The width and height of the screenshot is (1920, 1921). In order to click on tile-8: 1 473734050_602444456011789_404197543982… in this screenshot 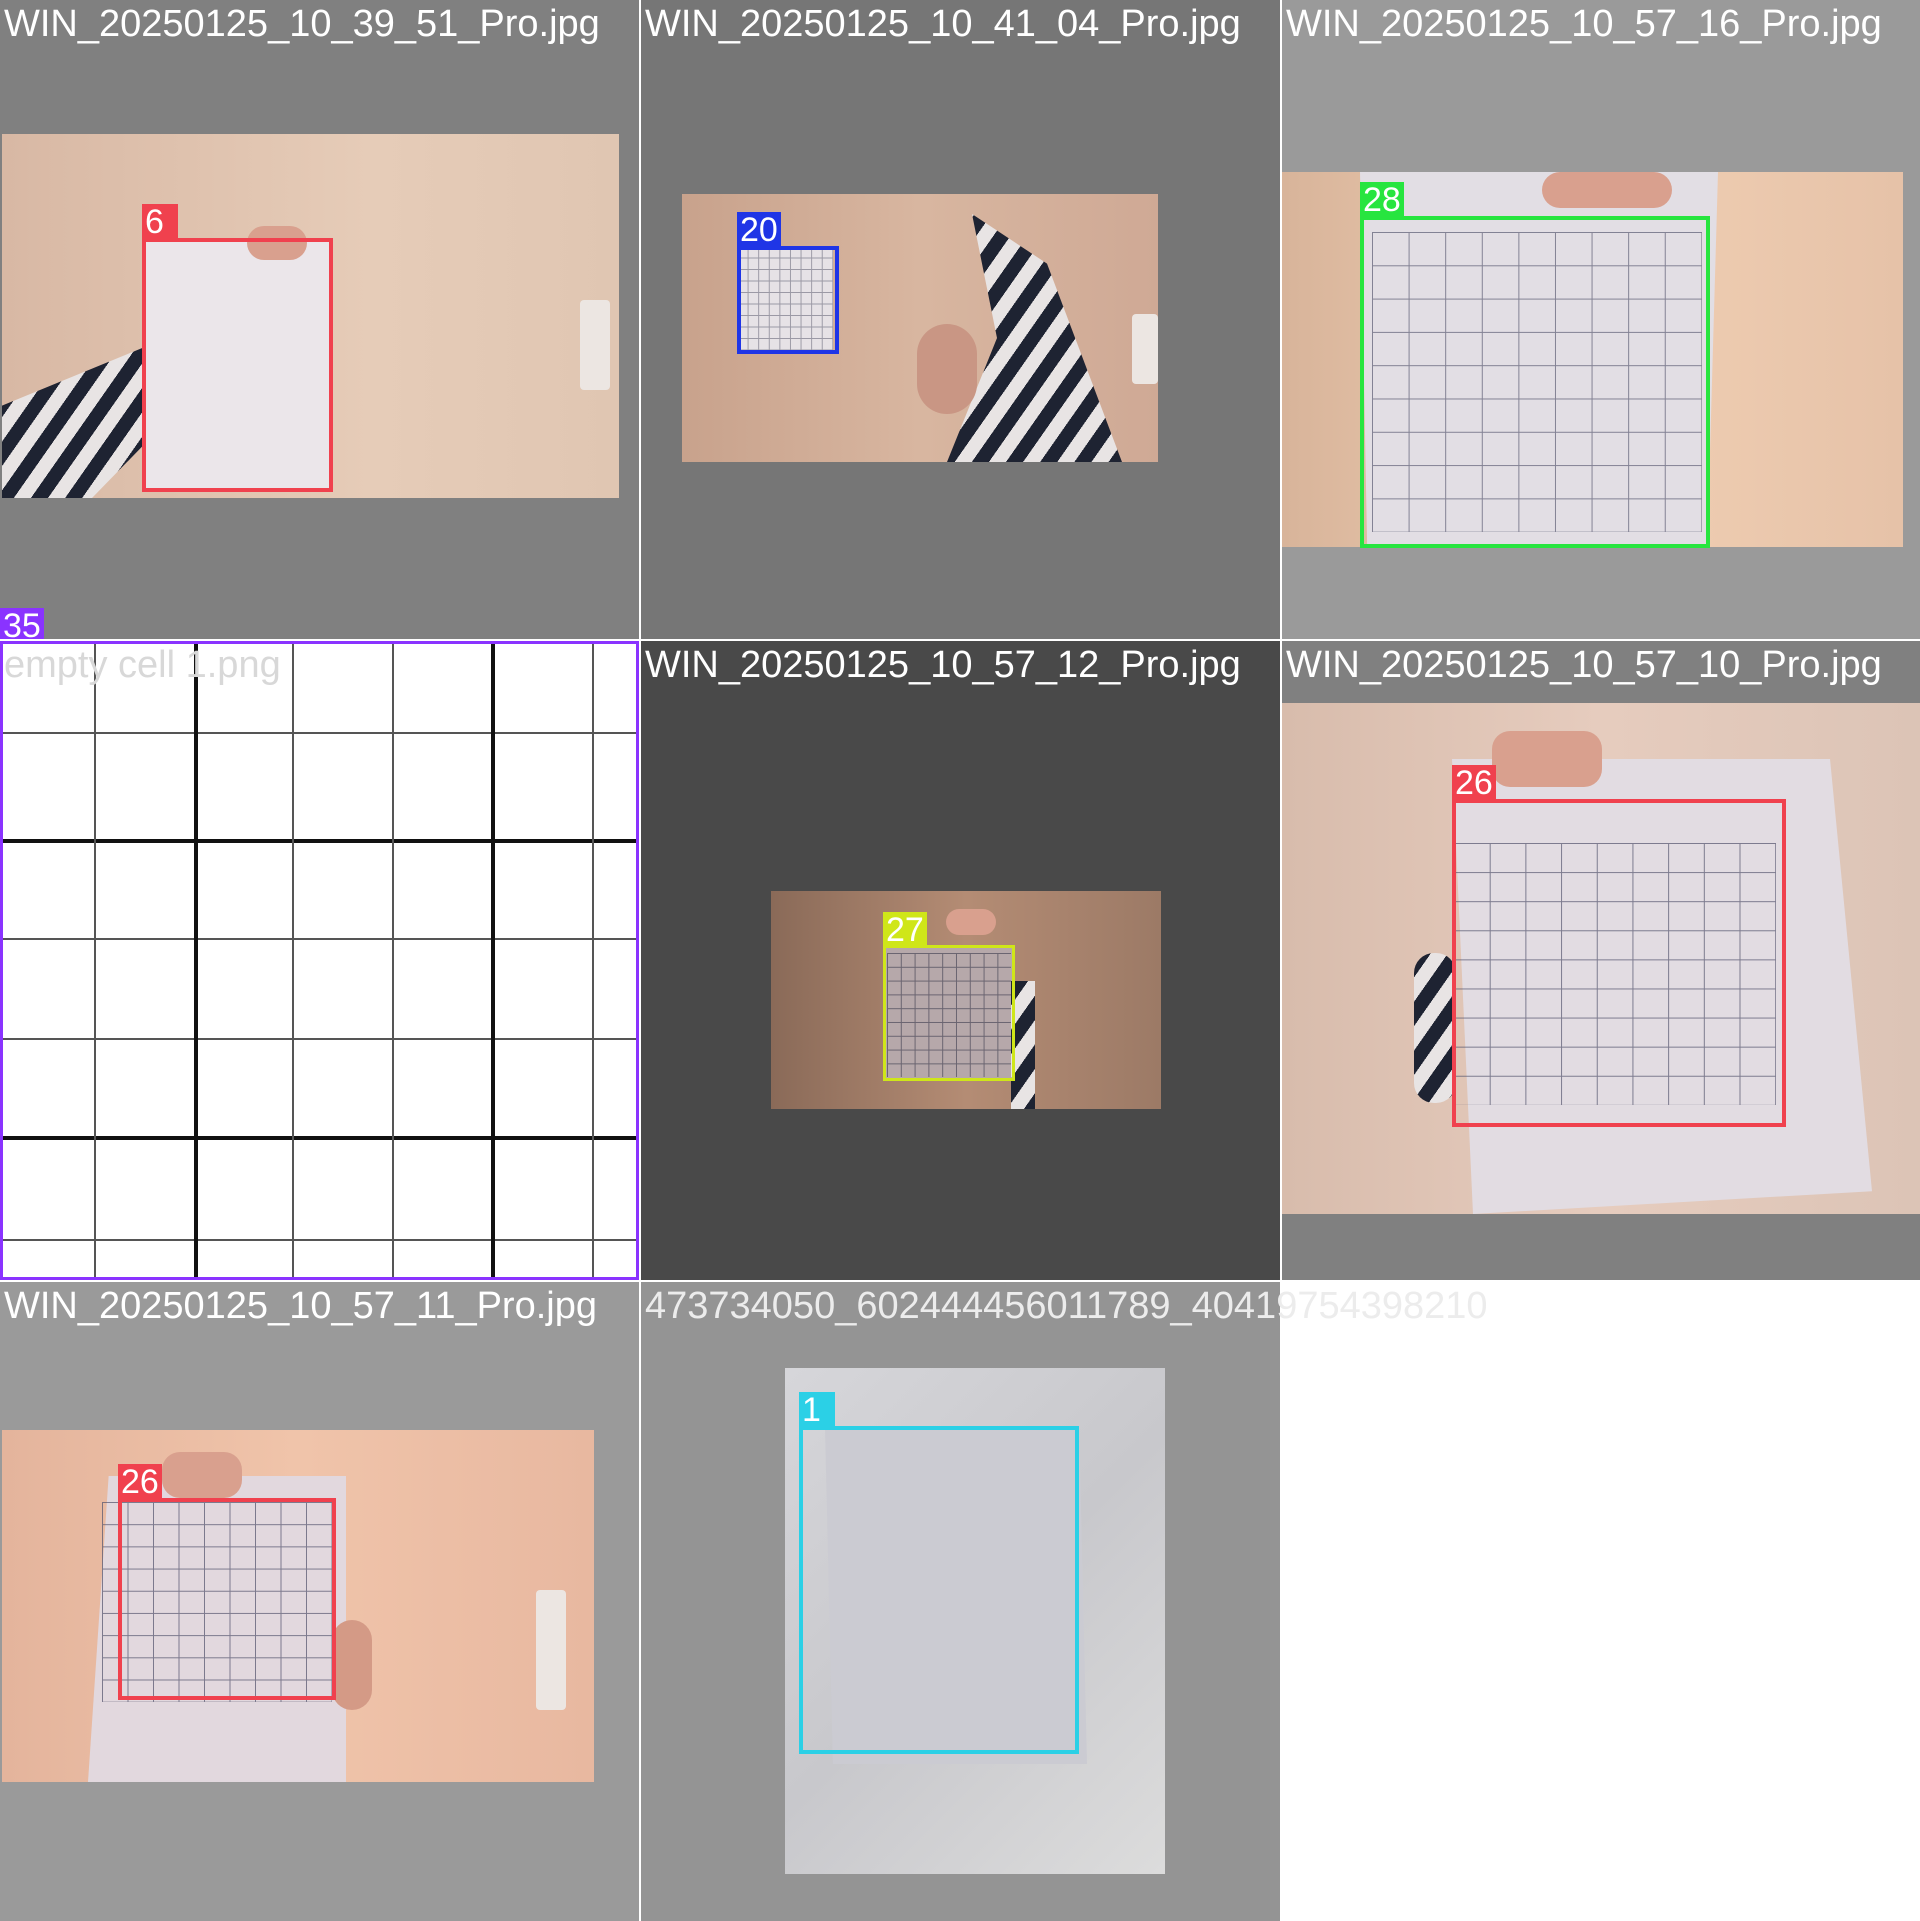, I will do `click(1064, 1601)`.